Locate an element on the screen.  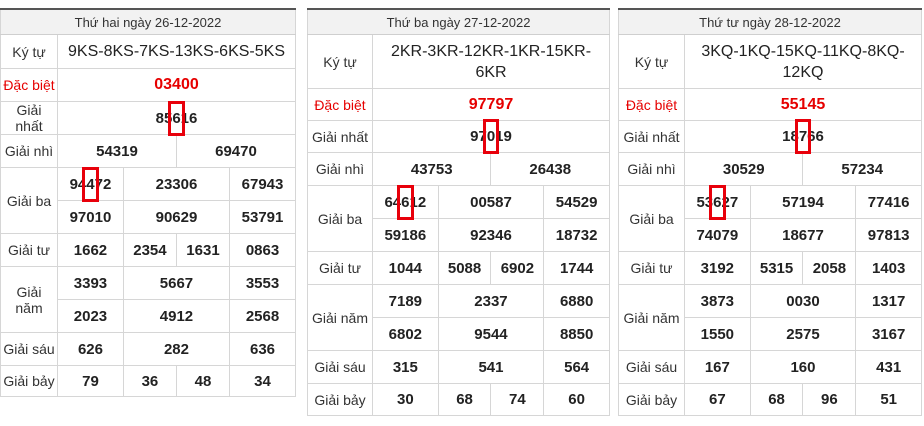
giai-tu-value: 1631 is located at coordinates (203, 250).